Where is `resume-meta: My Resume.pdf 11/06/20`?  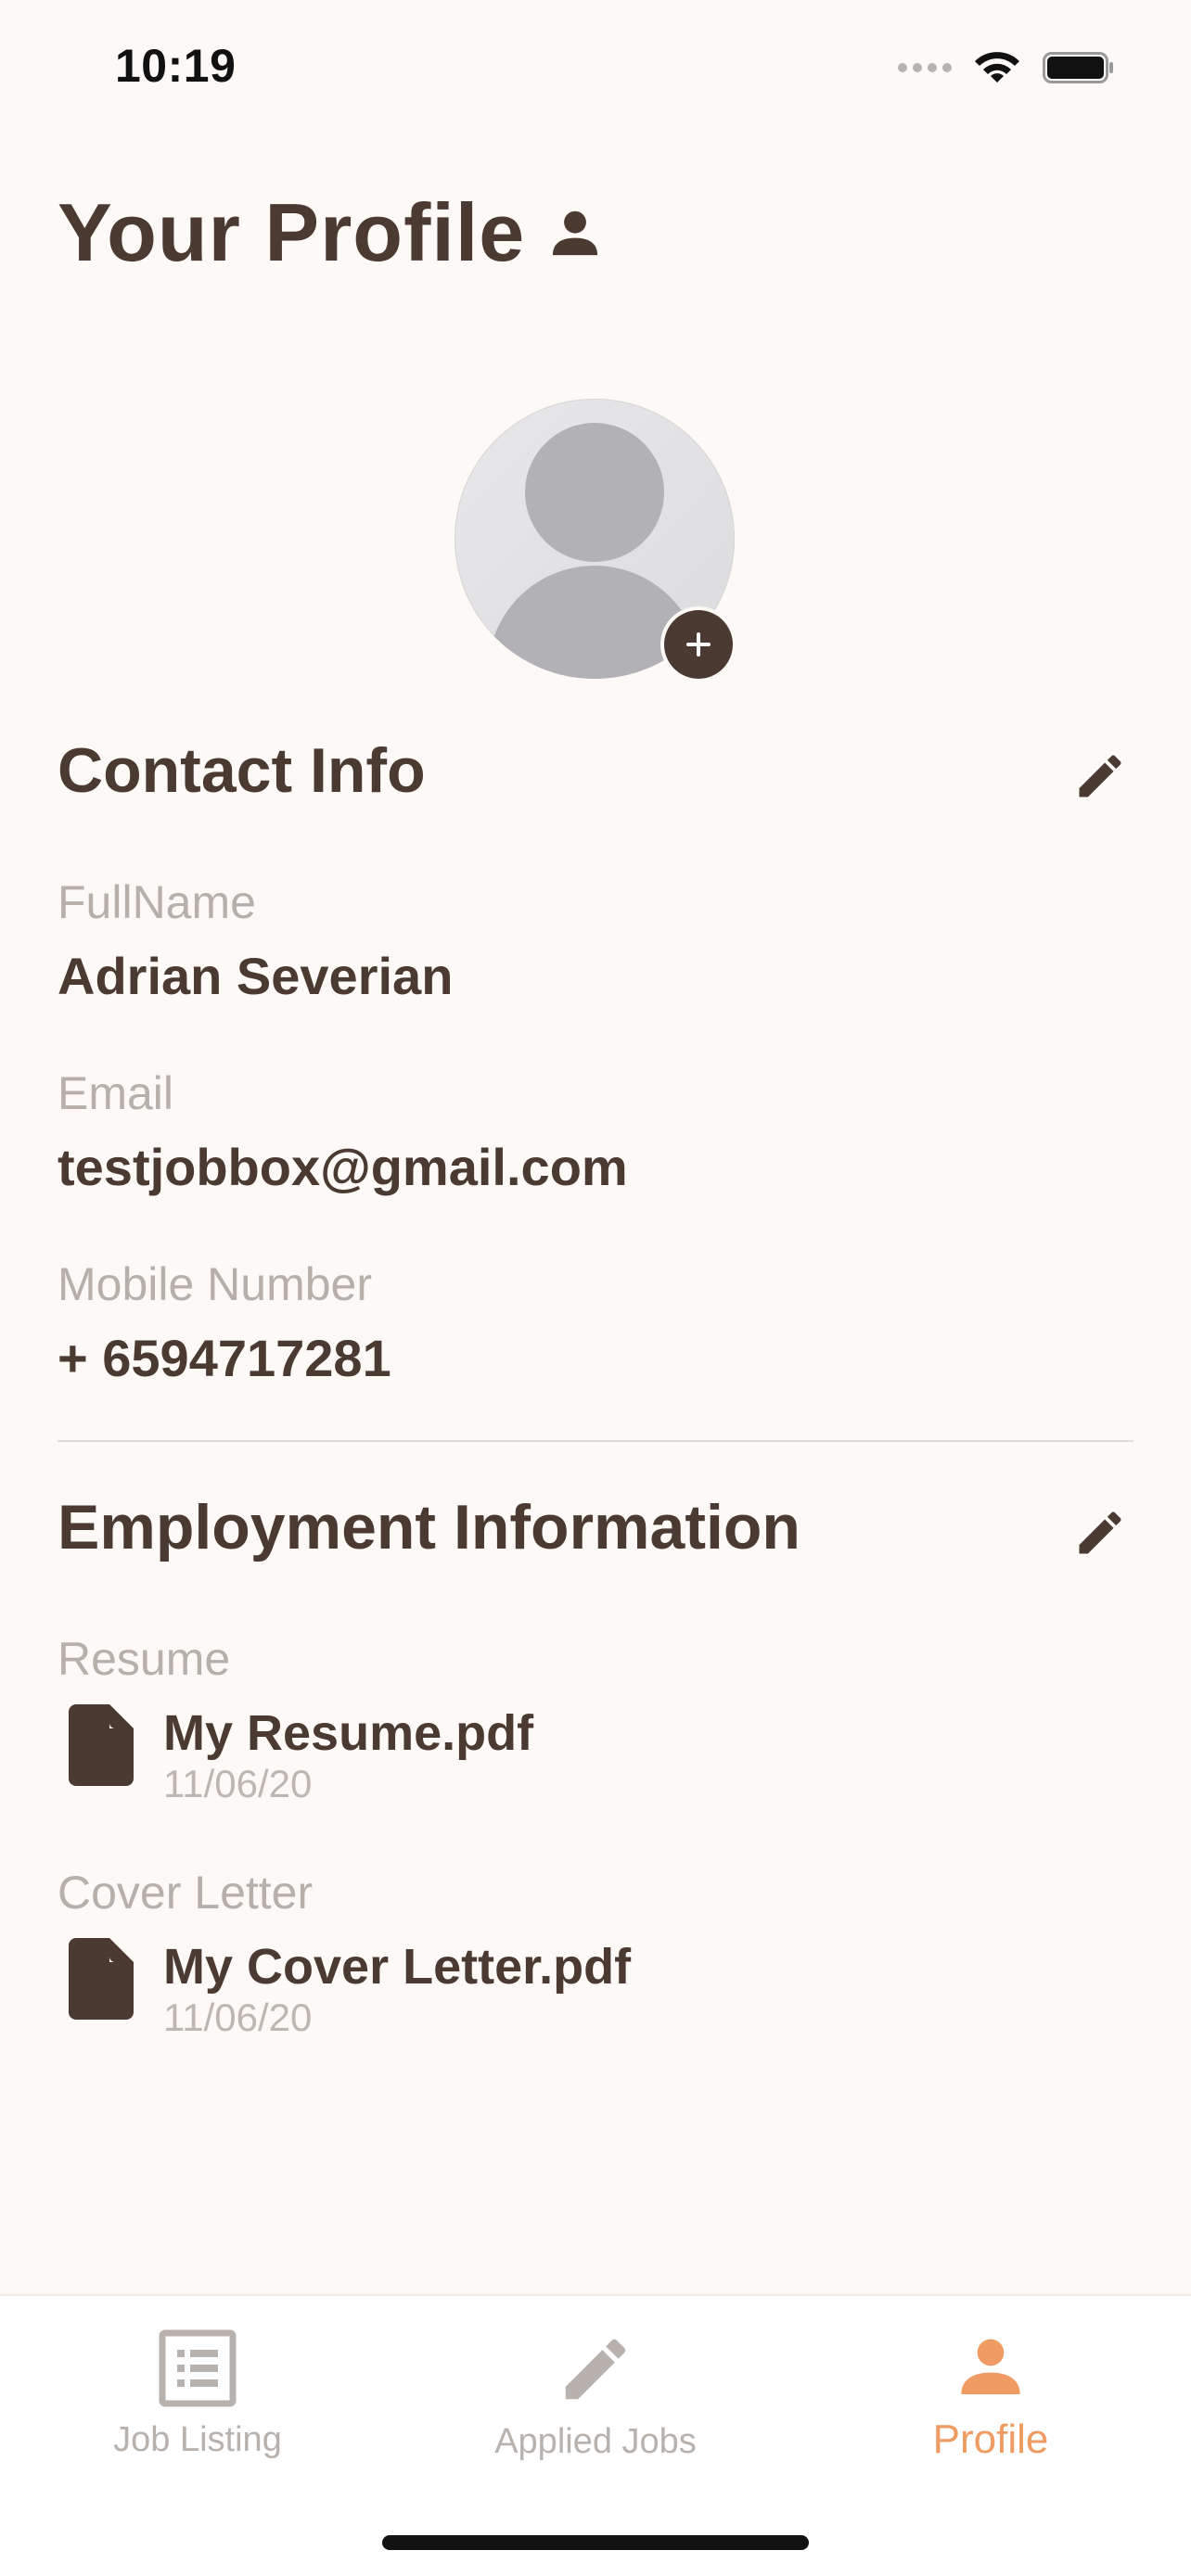 resume-meta: My Resume.pdf 11/06/20 is located at coordinates (348, 1755).